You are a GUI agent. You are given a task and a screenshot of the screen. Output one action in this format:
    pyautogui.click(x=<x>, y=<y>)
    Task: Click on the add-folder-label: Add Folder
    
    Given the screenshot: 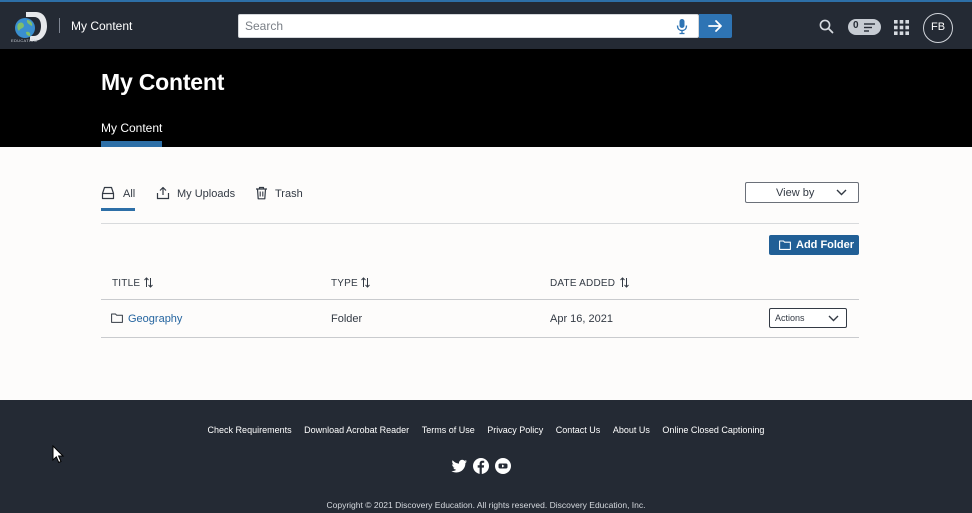 What is the action you would take?
    pyautogui.click(x=825, y=245)
    